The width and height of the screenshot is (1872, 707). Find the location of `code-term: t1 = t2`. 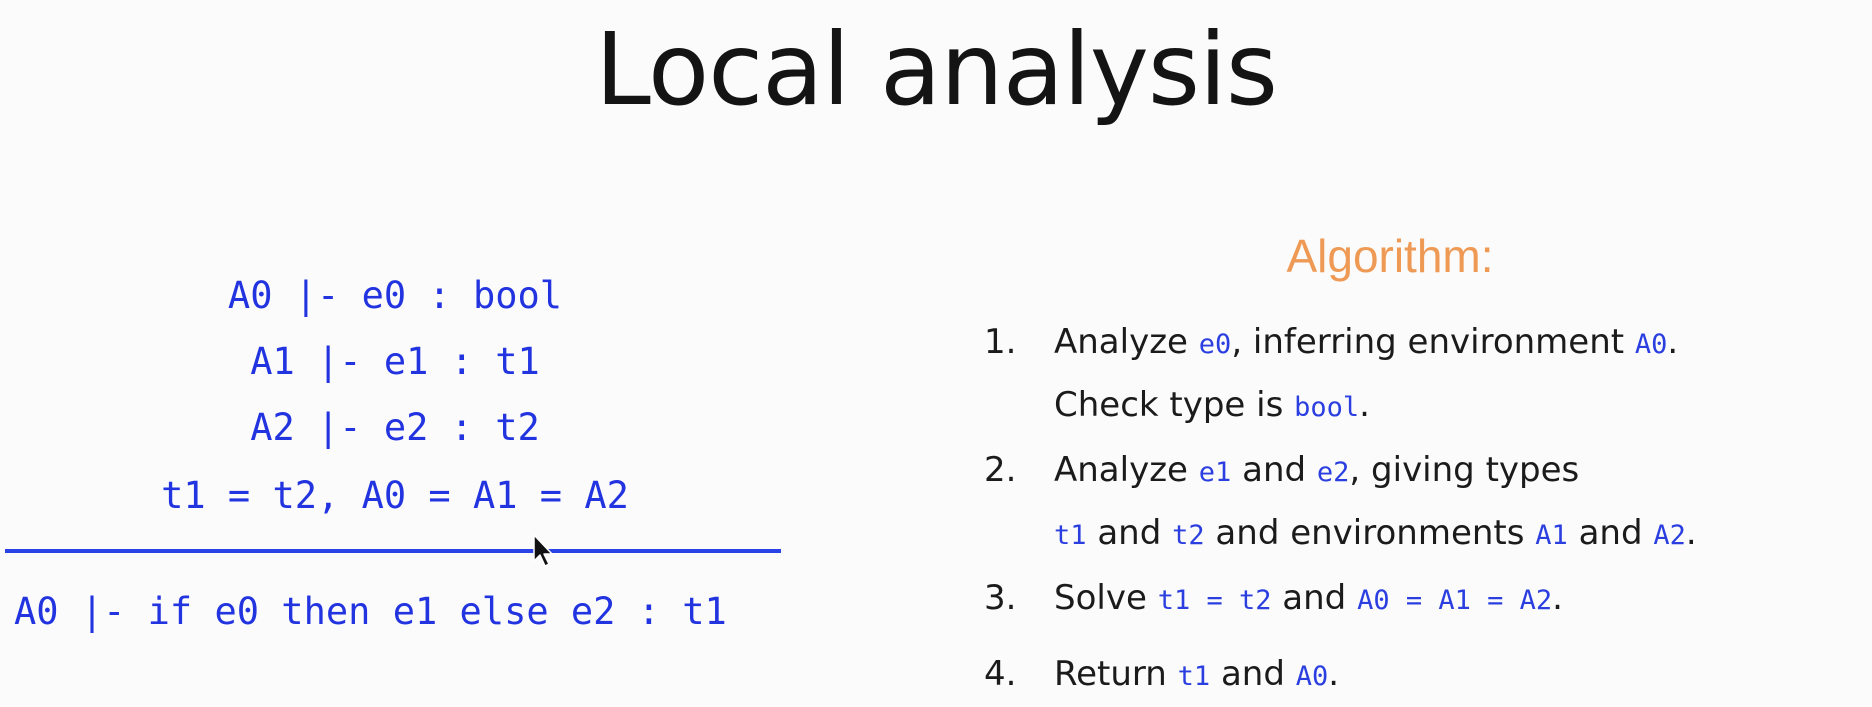

code-term: t1 = t2 is located at coordinates (1214, 600).